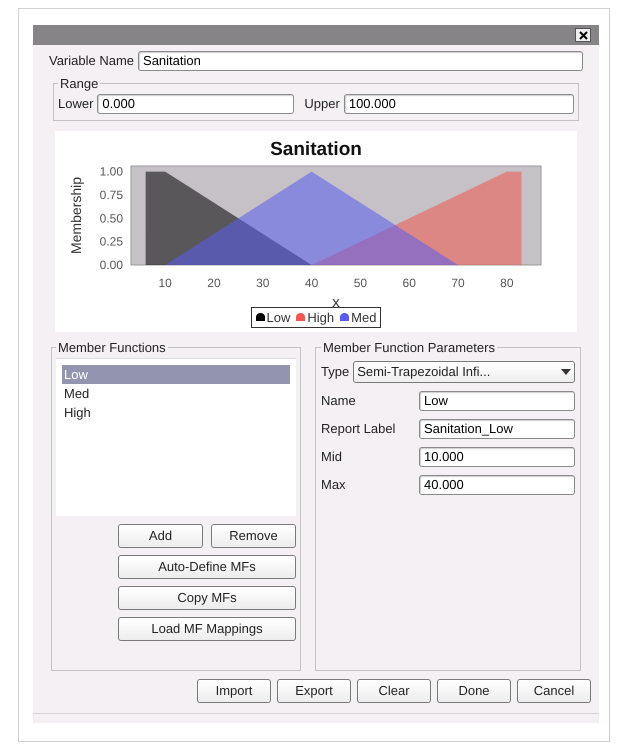  What do you see at coordinates (311, 283) in the screenshot?
I see `x-tick-label: 40` at bounding box center [311, 283].